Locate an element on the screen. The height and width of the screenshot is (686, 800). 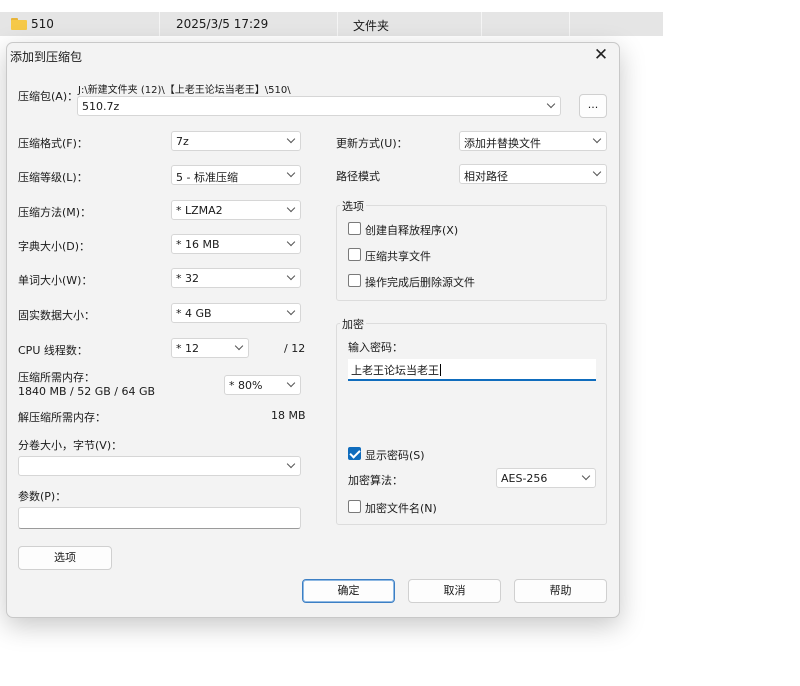
encrypt-names-checkbox is located at coordinates (354, 506).